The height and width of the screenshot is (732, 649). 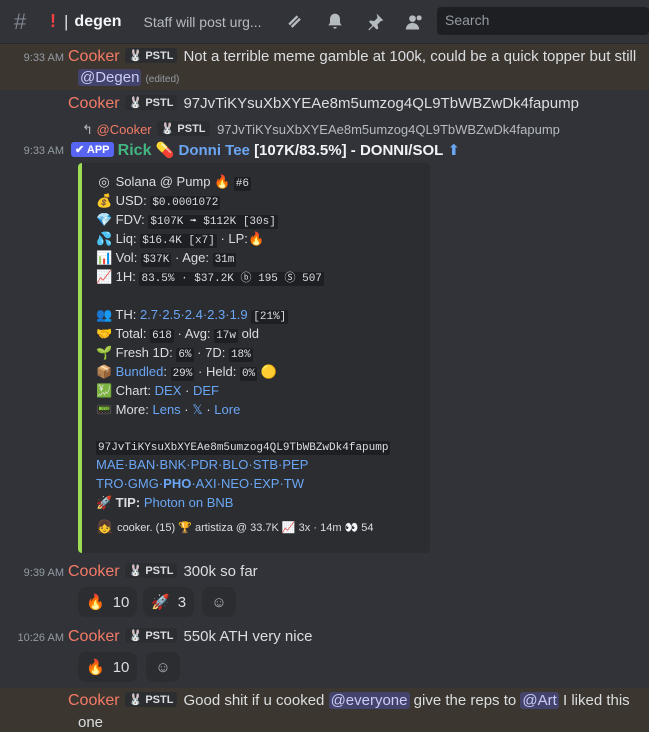 What do you see at coordinates (254, 700) in the screenshot?
I see `message-text: Good shit if u cooked` at bounding box center [254, 700].